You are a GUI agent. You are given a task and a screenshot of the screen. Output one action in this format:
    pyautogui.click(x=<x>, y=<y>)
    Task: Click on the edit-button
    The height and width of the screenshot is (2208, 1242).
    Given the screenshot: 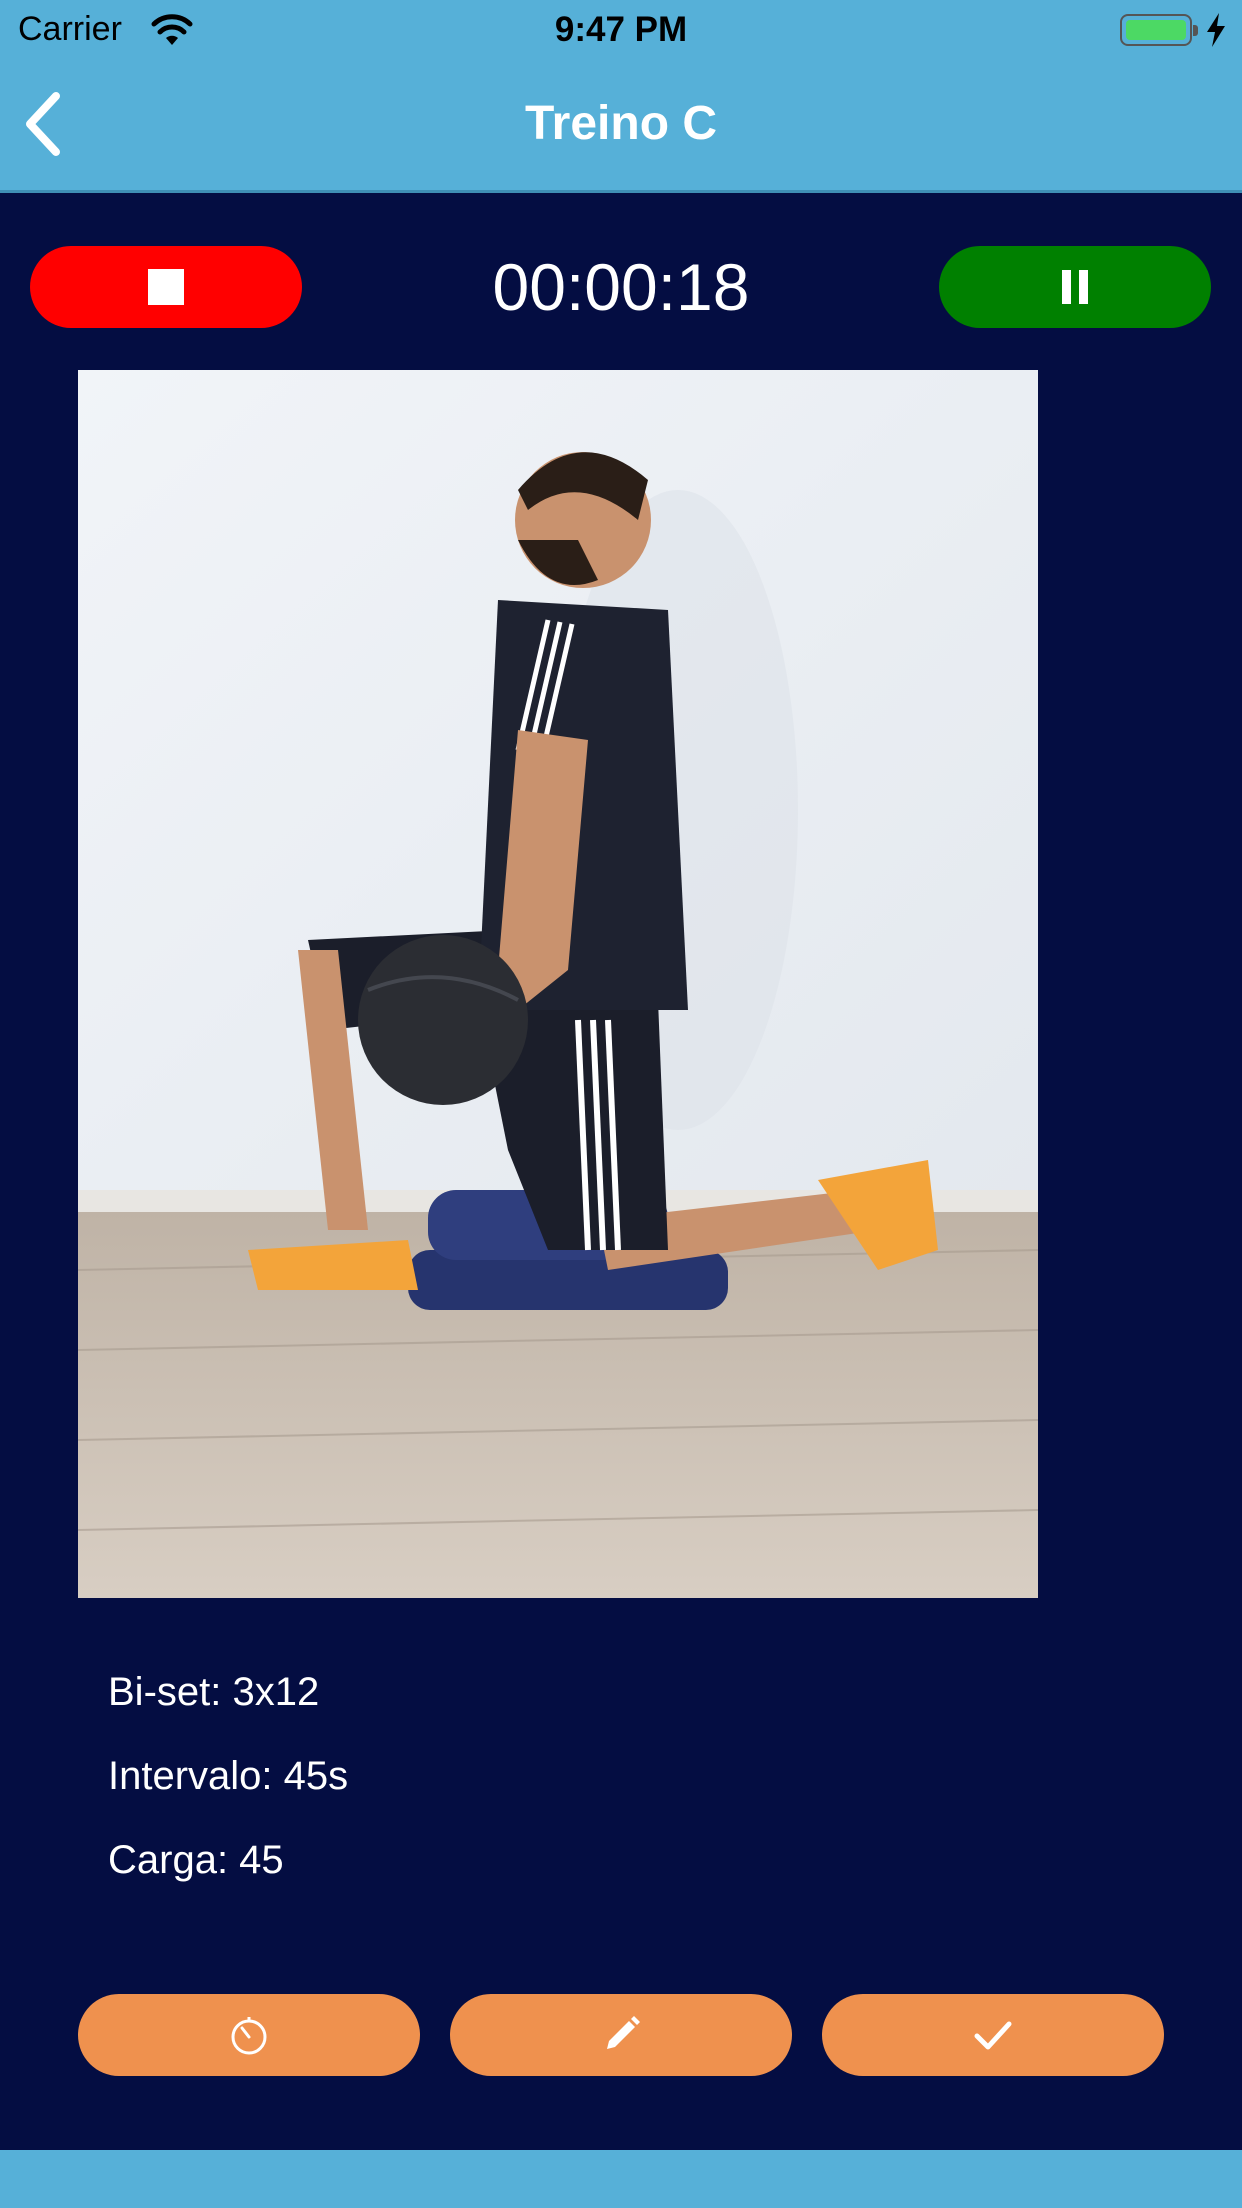 What is the action you would take?
    pyautogui.click(x=621, y=2035)
    